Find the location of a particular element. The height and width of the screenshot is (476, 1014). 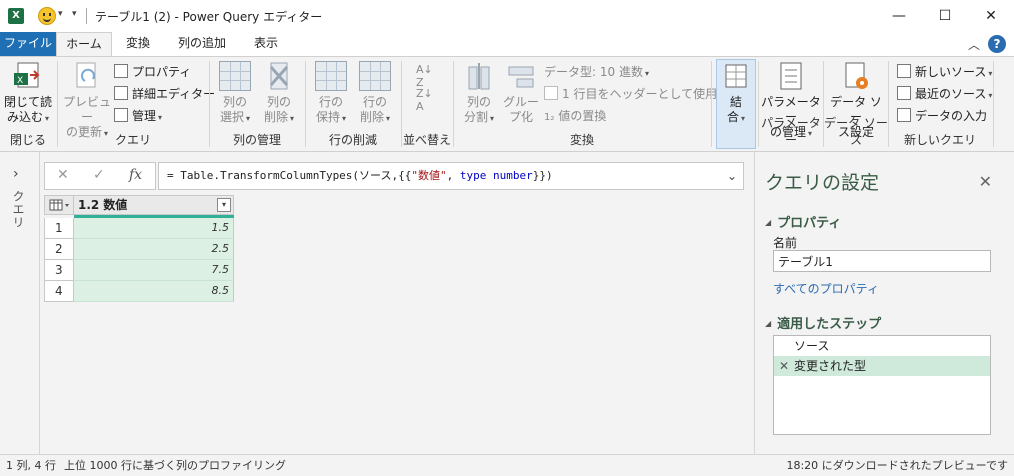

sort-descending-icon: Z↓ A is located at coordinates (424, 100).